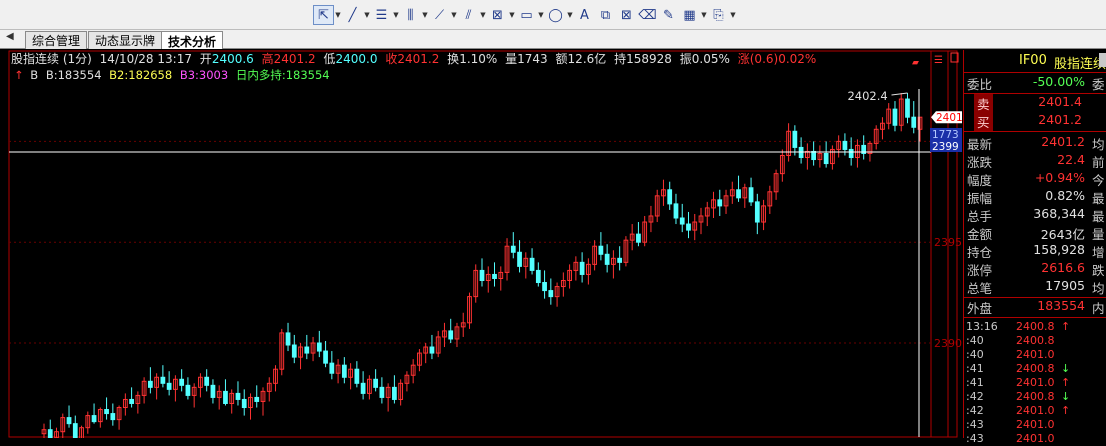 This screenshot has height=446, width=1106. What do you see at coordinates (704, 15) in the screenshot?
I see `color-grid-dropdown-arrow: ▼` at bounding box center [704, 15].